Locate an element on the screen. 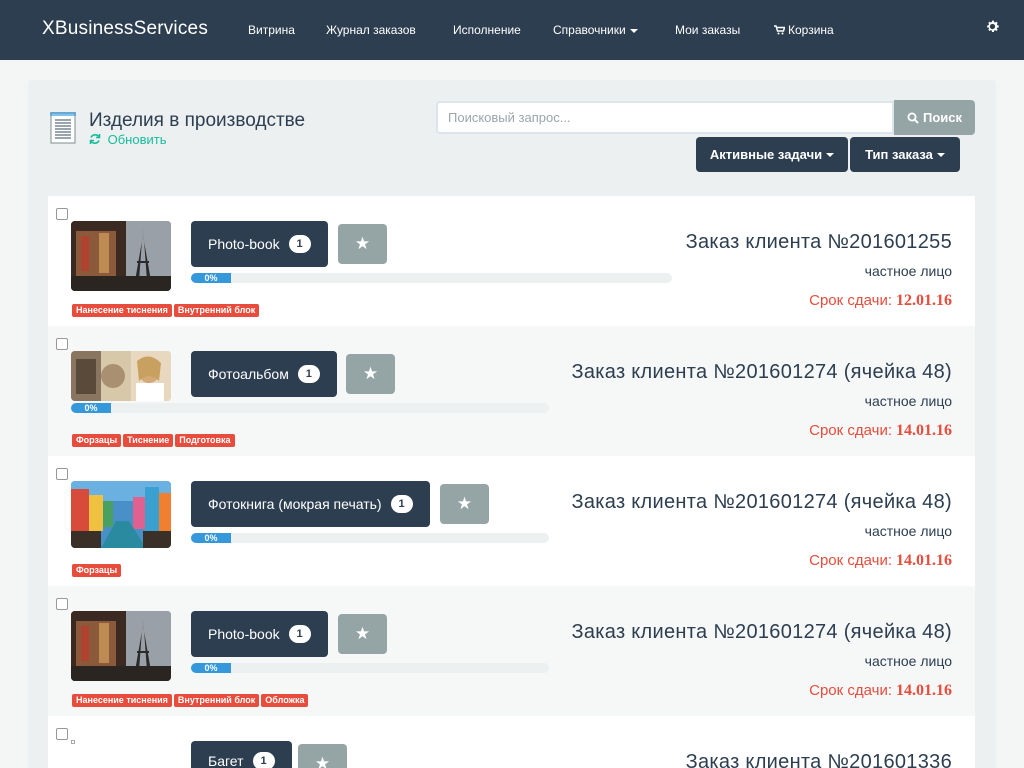 This screenshot has height=768, width=1024. order-title: Заказ клиента №201601336 is located at coordinates (819, 759).